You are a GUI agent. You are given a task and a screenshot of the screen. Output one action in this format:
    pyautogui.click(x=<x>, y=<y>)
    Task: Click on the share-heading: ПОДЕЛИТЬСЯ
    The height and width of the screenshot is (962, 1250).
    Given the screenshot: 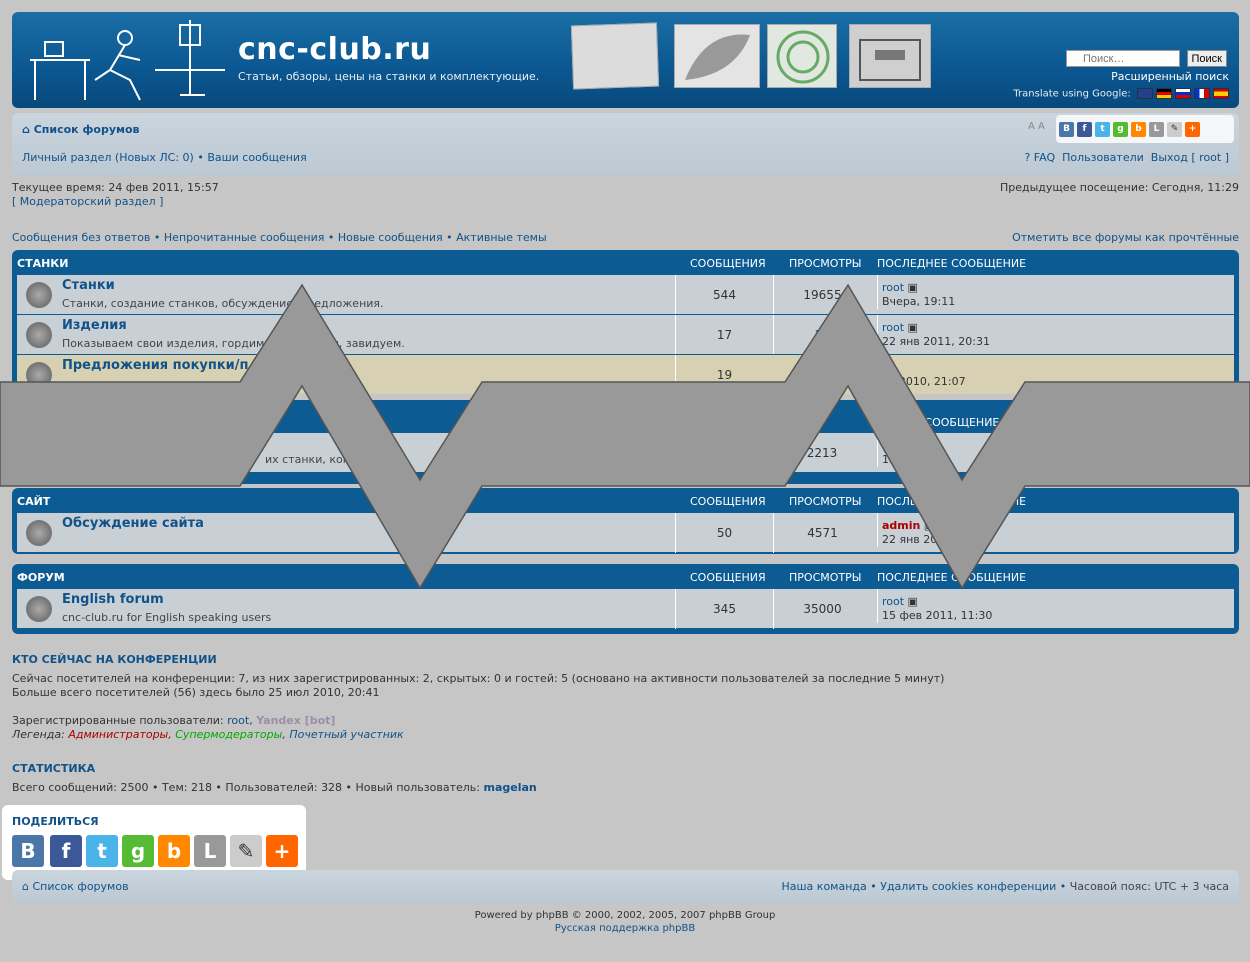 What is the action you would take?
    pyautogui.click(x=55, y=821)
    